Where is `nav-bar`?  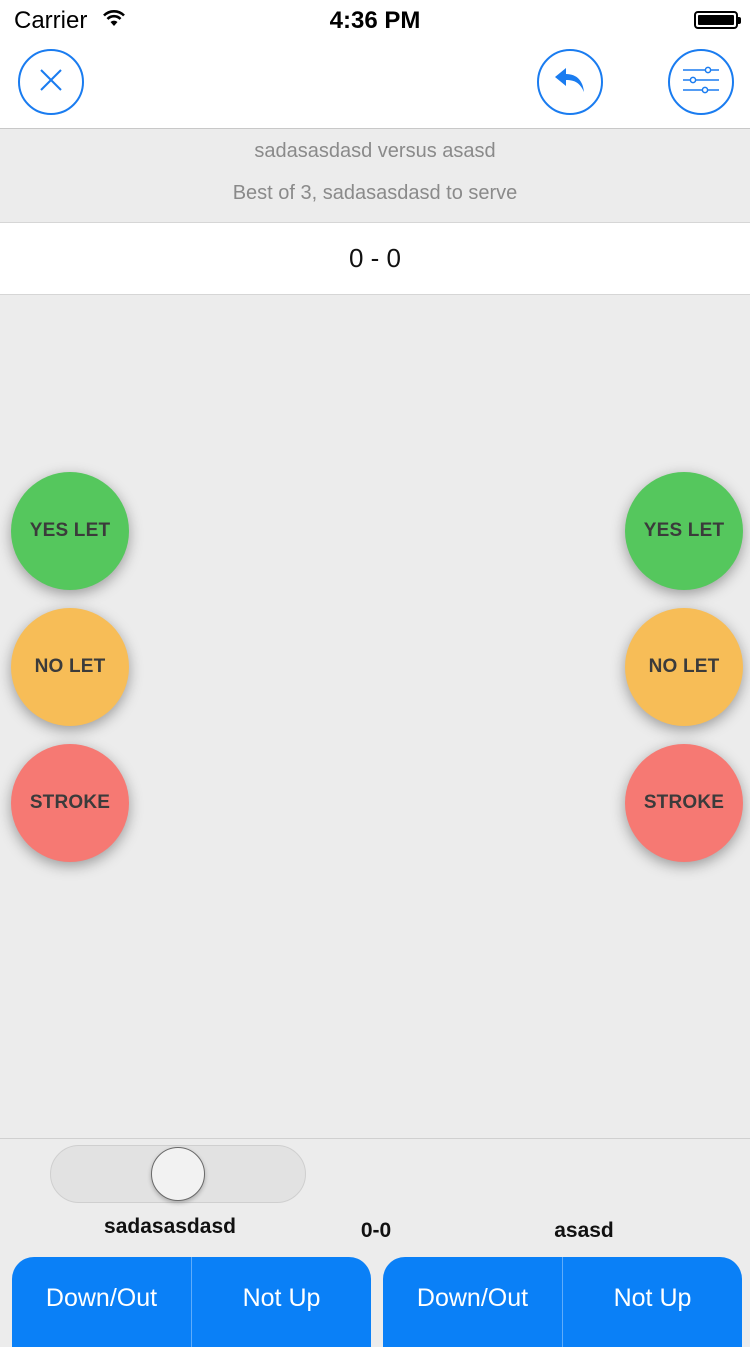 nav-bar is located at coordinates (375, 84).